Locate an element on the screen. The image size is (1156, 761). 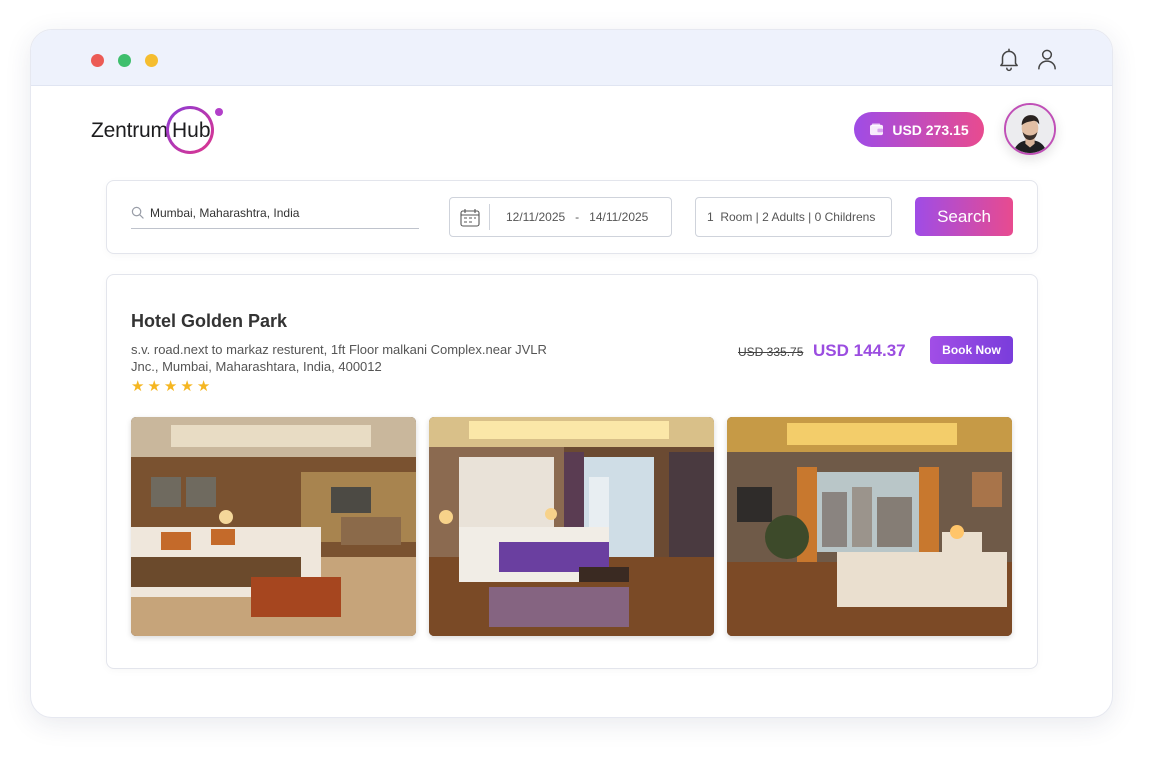
avatar is located at coordinates (1030, 129).